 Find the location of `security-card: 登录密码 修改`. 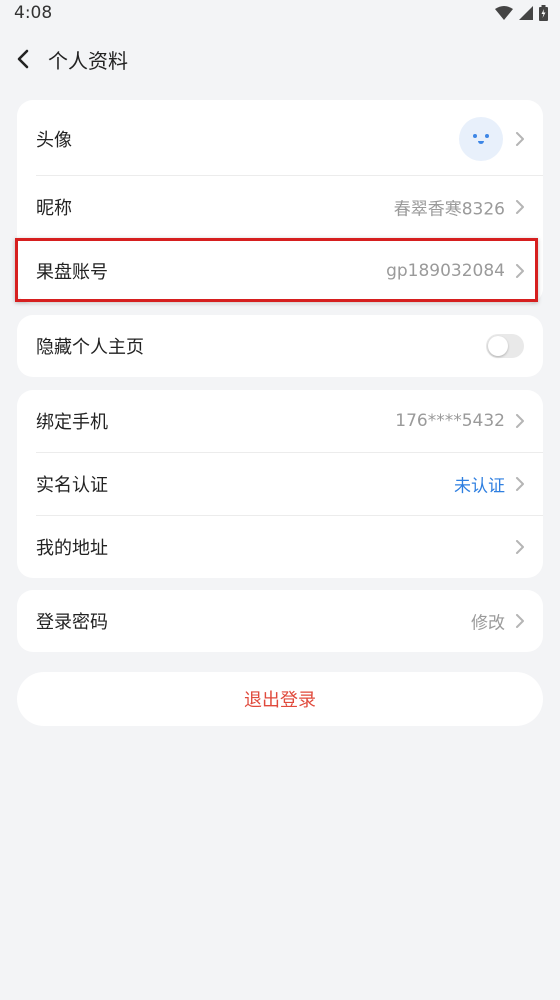

security-card: 登录密码 修改 is located at coordinates (280, 621).